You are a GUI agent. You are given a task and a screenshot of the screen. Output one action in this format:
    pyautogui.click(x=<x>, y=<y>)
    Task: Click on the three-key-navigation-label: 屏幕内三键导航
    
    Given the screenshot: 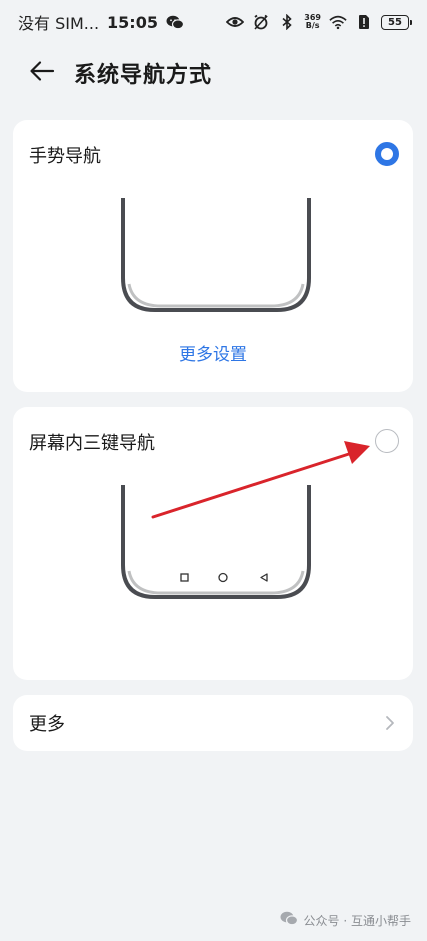 What is the action you would take?
    pyautogui.click(x=92, y=443)
    